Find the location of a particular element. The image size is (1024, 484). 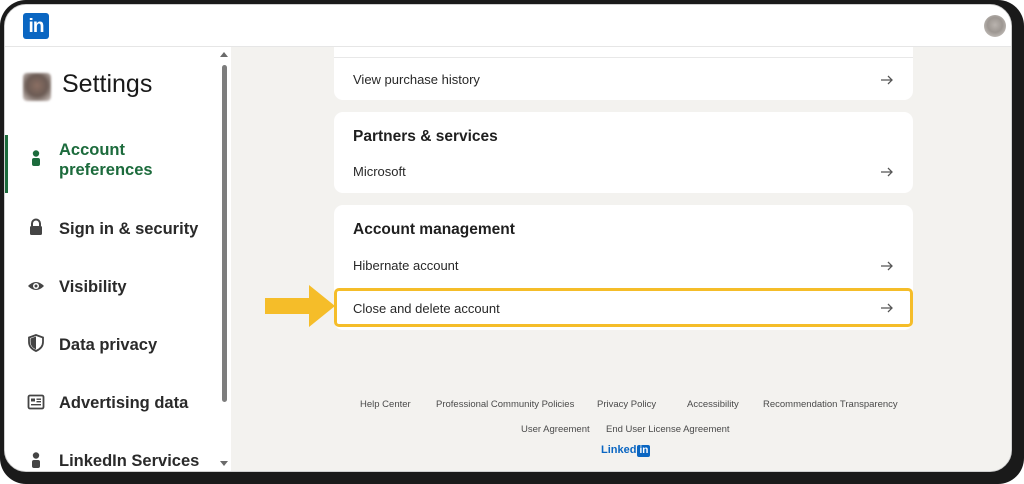

row-label: Close and delete account is located at coordinates (426, 308).